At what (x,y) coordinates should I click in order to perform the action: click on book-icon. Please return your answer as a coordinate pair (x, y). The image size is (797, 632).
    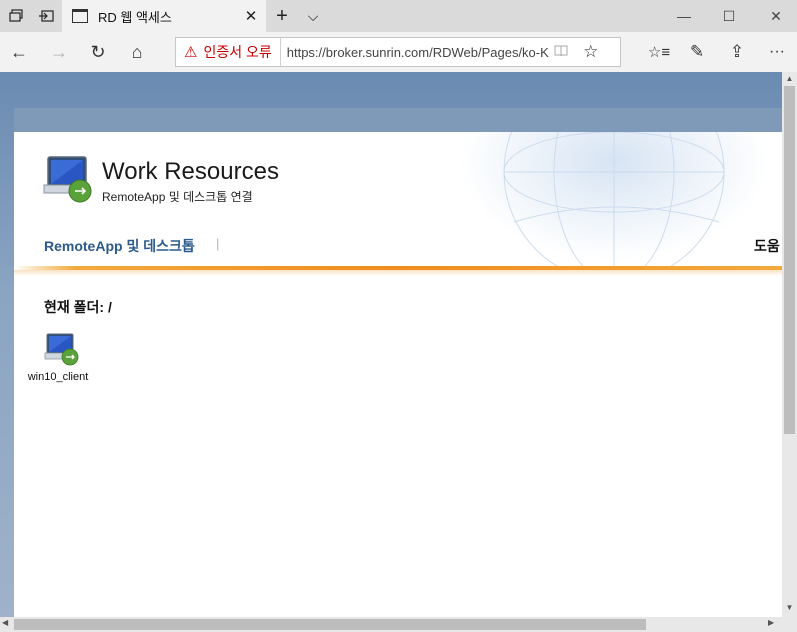
    Looking at the image, I should click on (561, 50).